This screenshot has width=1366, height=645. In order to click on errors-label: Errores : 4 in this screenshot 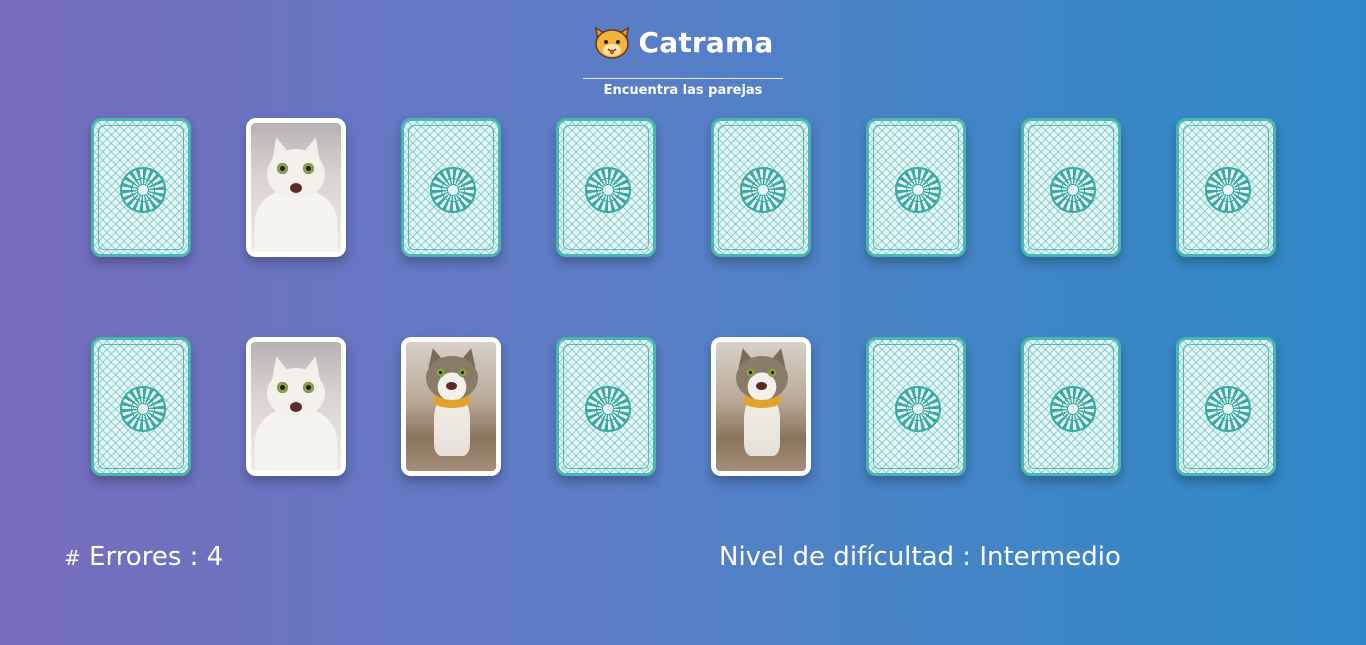, I will do `click(156, 557)`.